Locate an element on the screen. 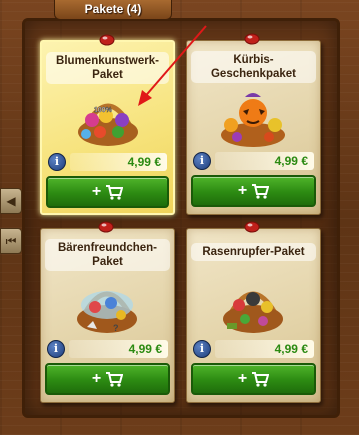  lawn-basket-image is located at coordinates (253, 312).